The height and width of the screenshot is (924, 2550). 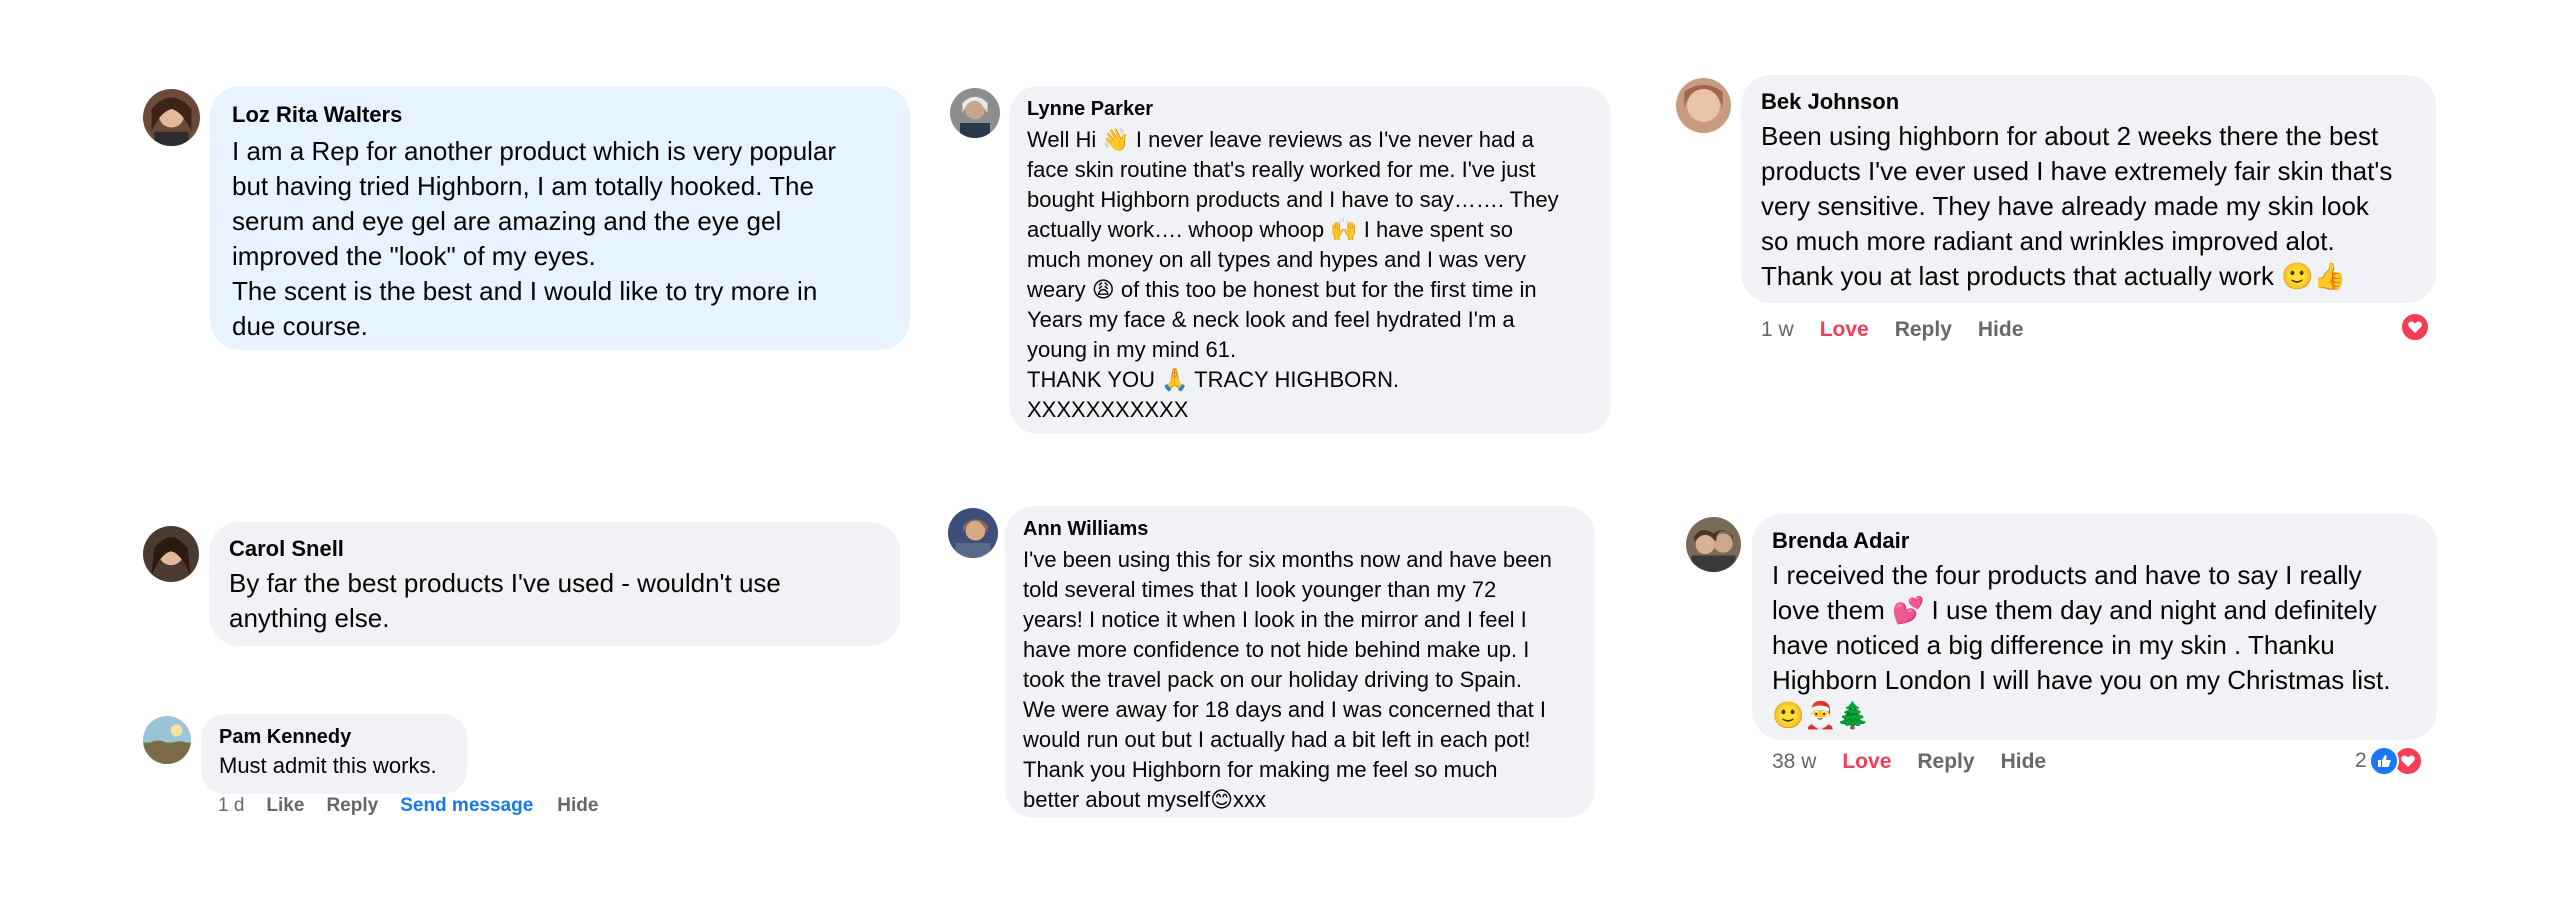 I want to click on commenter-name: Brenda Adair, so click(x=2094, y=541).